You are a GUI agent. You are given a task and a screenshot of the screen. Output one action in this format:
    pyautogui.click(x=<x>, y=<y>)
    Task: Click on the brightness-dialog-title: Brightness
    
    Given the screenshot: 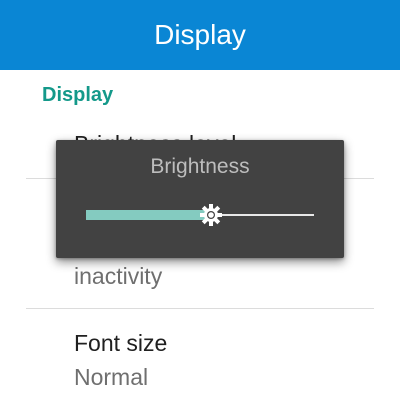 What is the action you would take?
    pyautogui.click(x=200, y=166)
    